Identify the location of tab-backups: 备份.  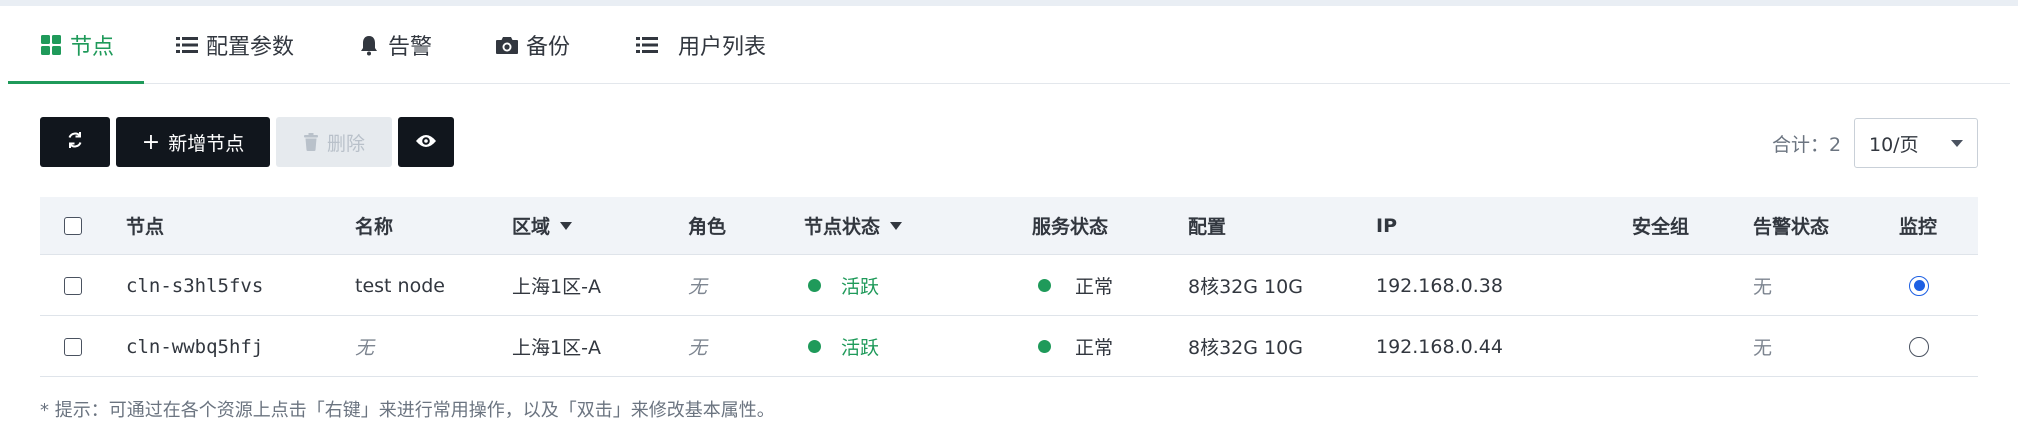
(532, 45).